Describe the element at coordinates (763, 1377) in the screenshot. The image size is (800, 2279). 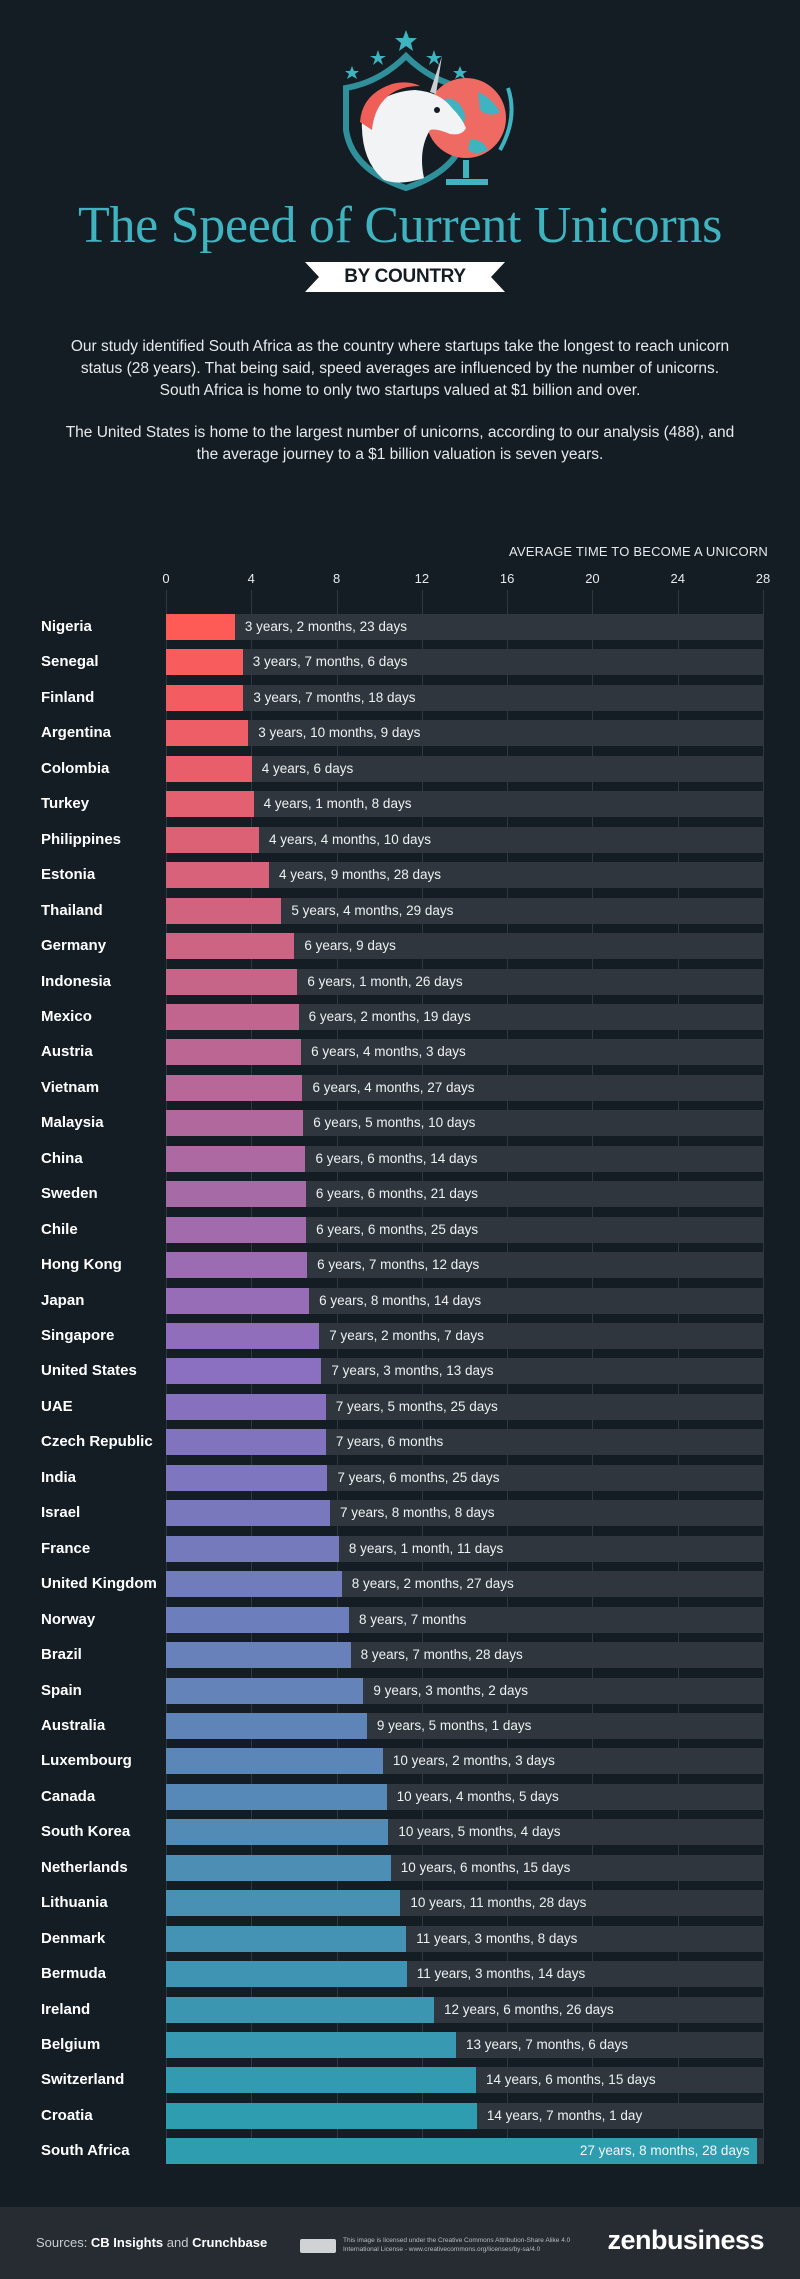
I see `gridline` at that location.